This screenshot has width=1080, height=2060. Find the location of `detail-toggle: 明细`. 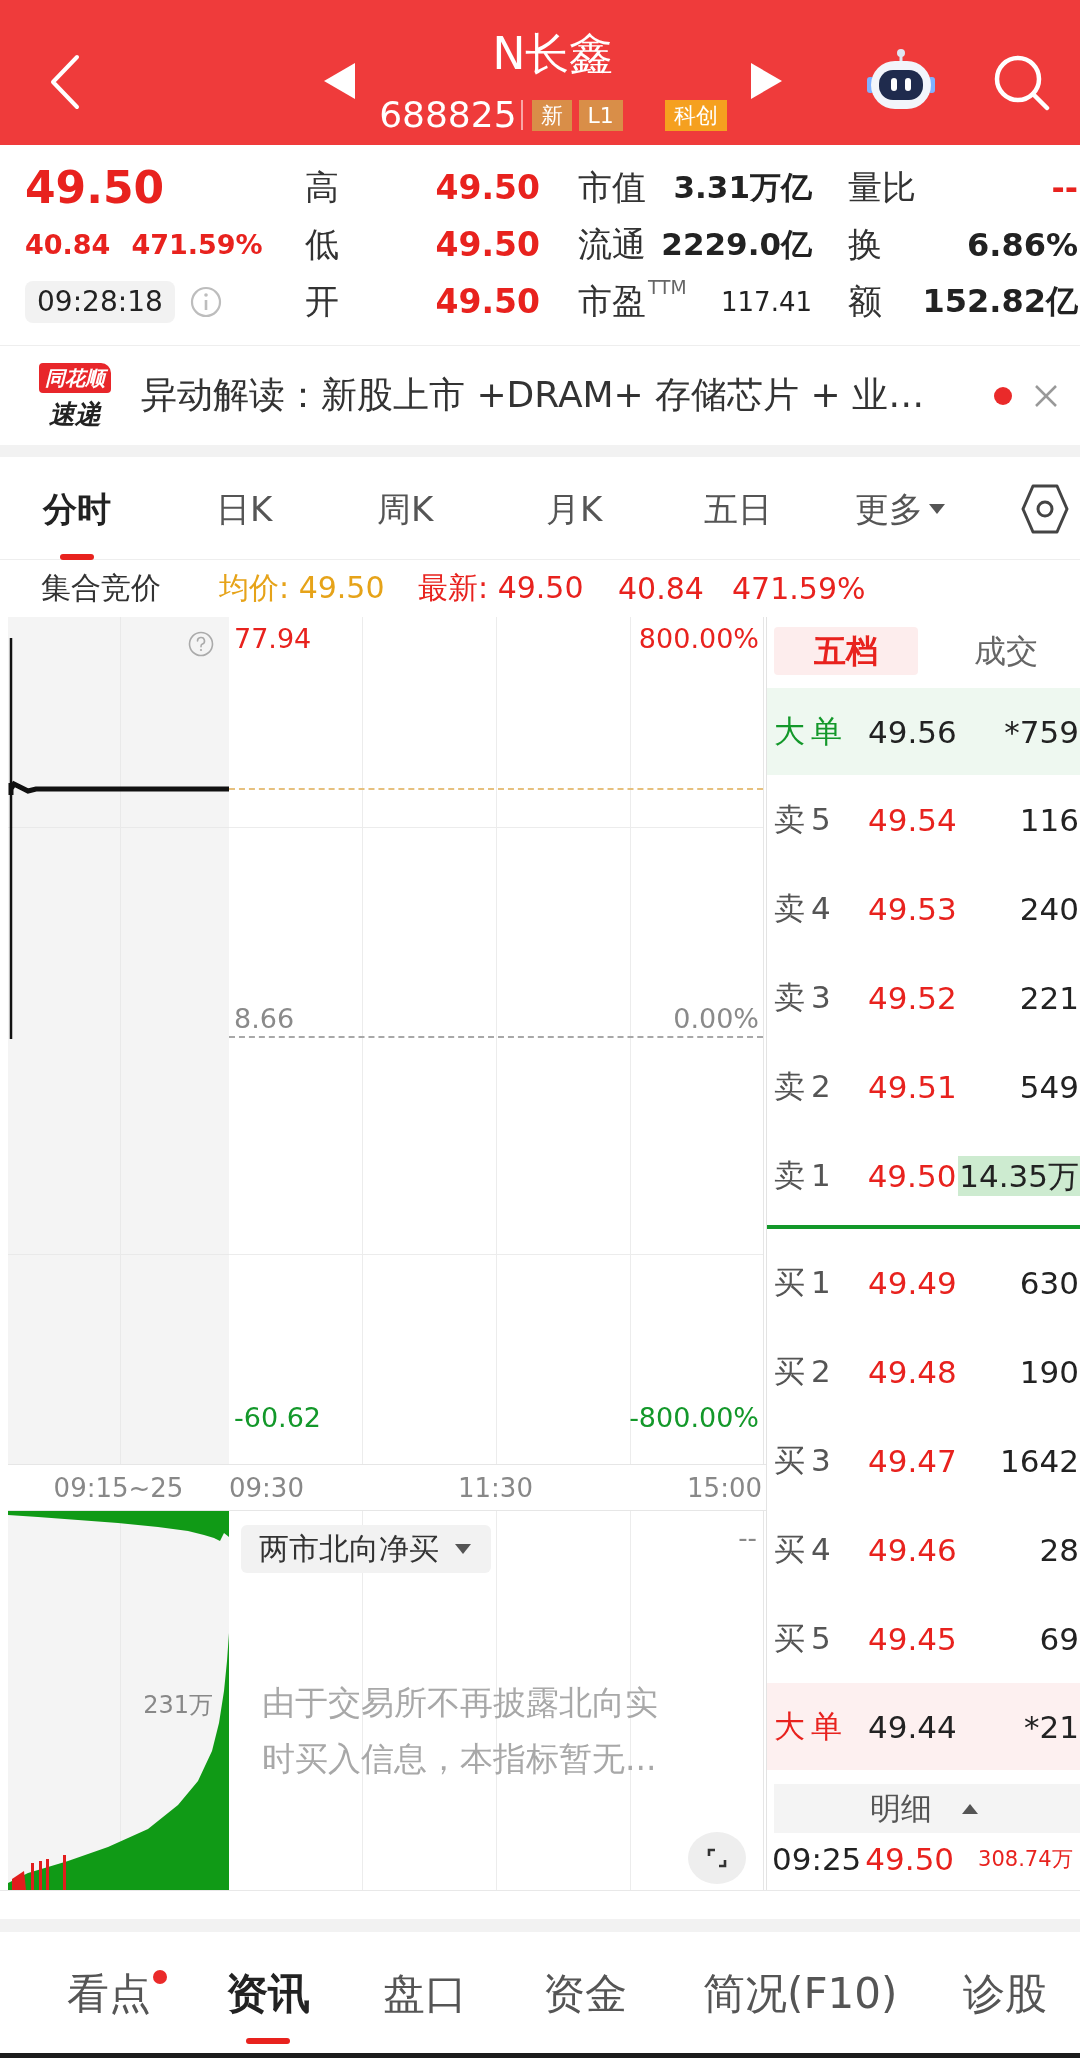

detail-toggle: 明细 is located at coordinates (927, 1808).